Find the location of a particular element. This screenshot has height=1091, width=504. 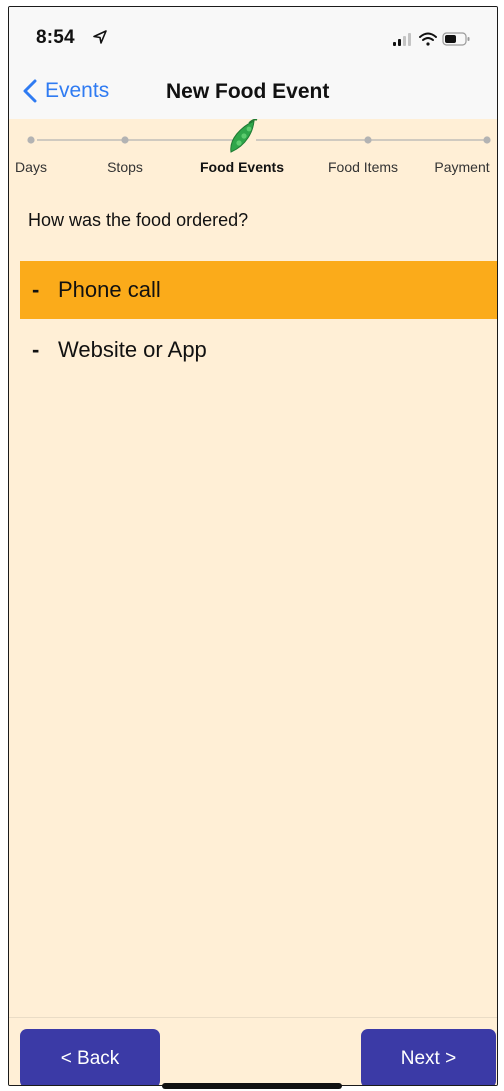

navigation-bar: Events New Food Event is located at coordinates (253, 90).